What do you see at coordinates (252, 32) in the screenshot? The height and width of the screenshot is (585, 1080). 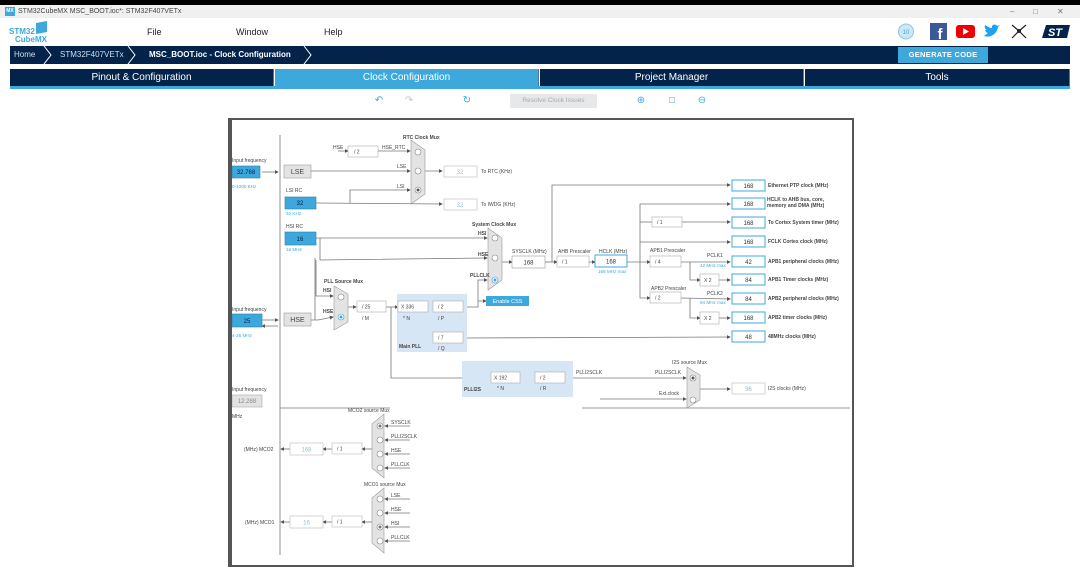 I see `menu-window: Window` at bounding box center [252, 32].